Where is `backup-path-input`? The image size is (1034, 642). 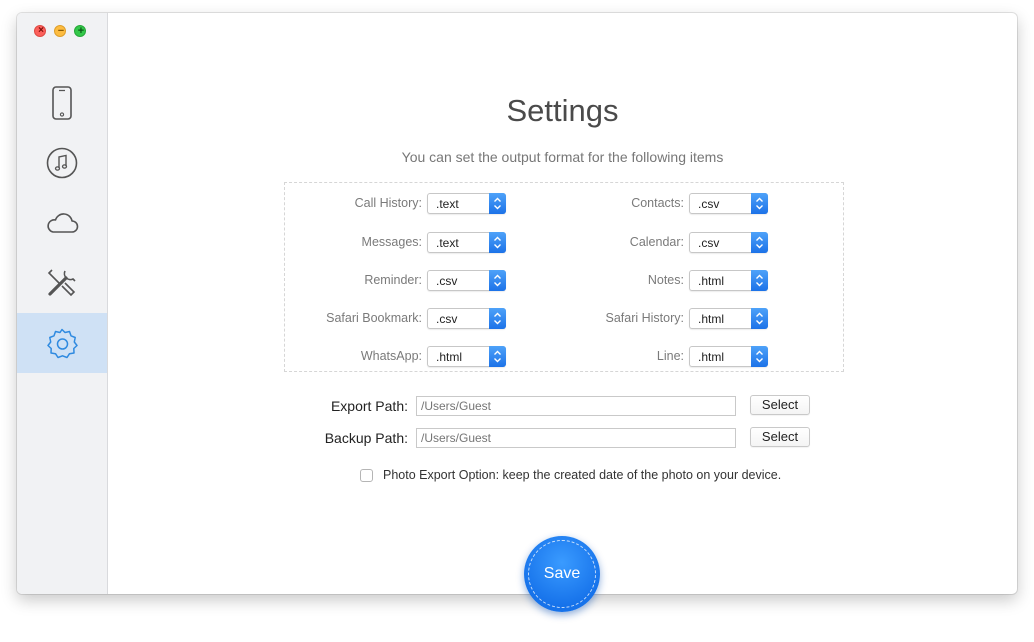 backup-path-input is located at coordinates (576, 438).